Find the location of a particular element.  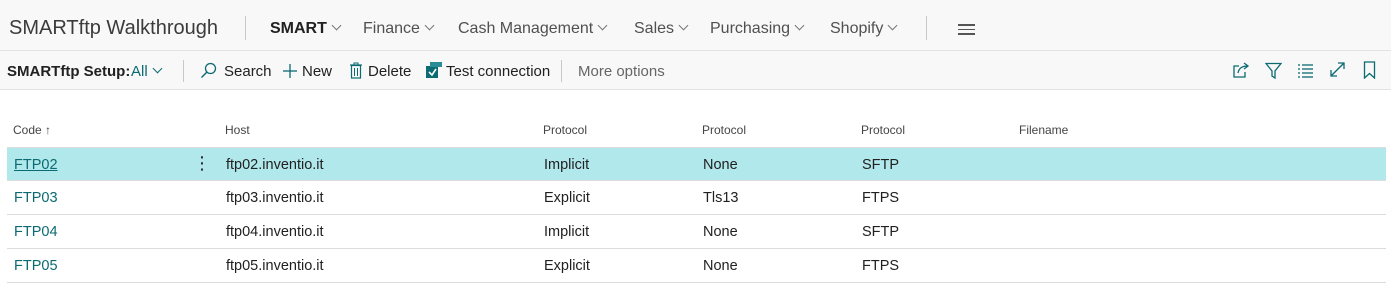

nav-item-label: Finance is located at coordinates (391, 28).